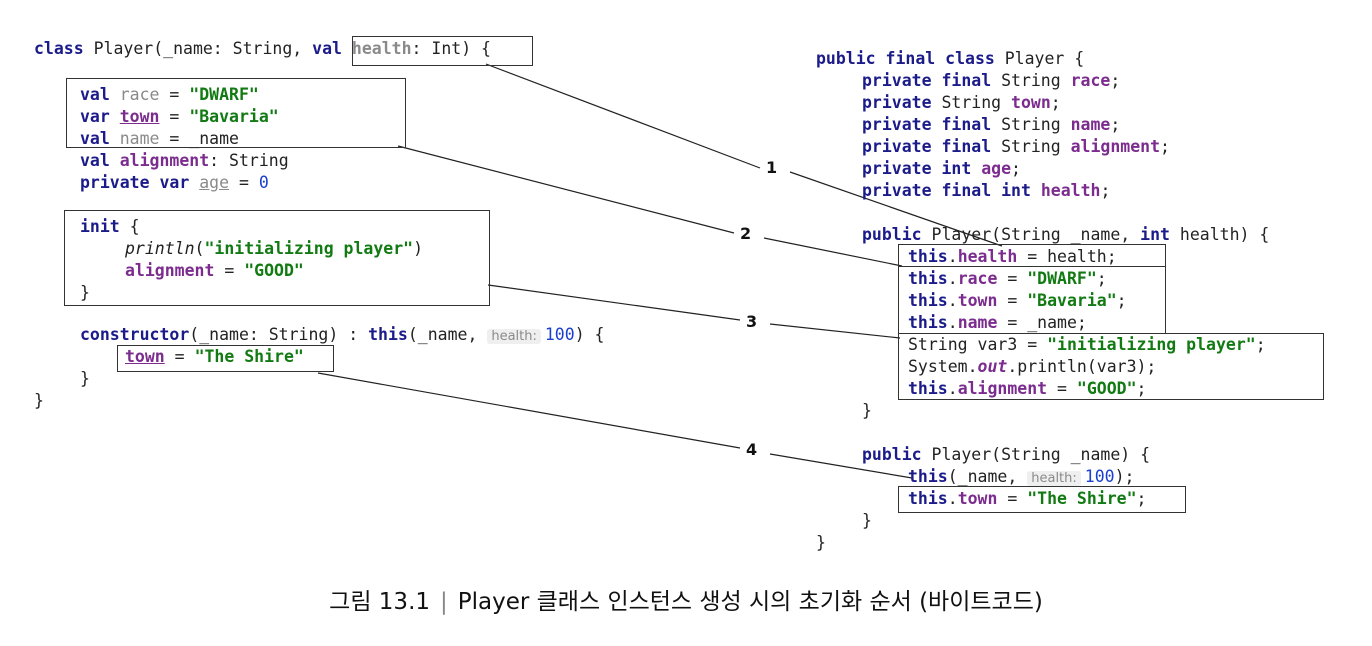 The width and height of the screenshot is (1372, 646). I want to click on kotlin-line-age: private var age = 0, so click(174, 182).